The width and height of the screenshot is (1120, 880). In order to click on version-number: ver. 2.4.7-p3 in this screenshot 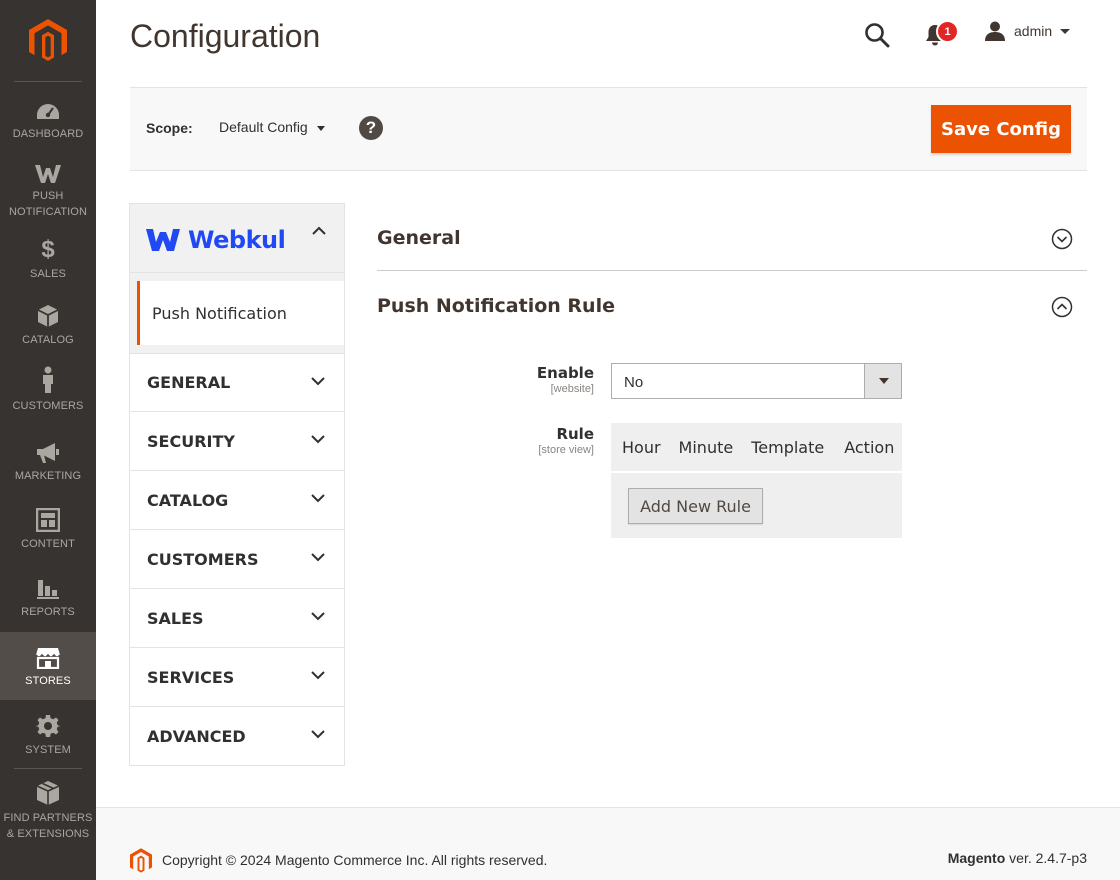, I will do `click(1046, 858)`.